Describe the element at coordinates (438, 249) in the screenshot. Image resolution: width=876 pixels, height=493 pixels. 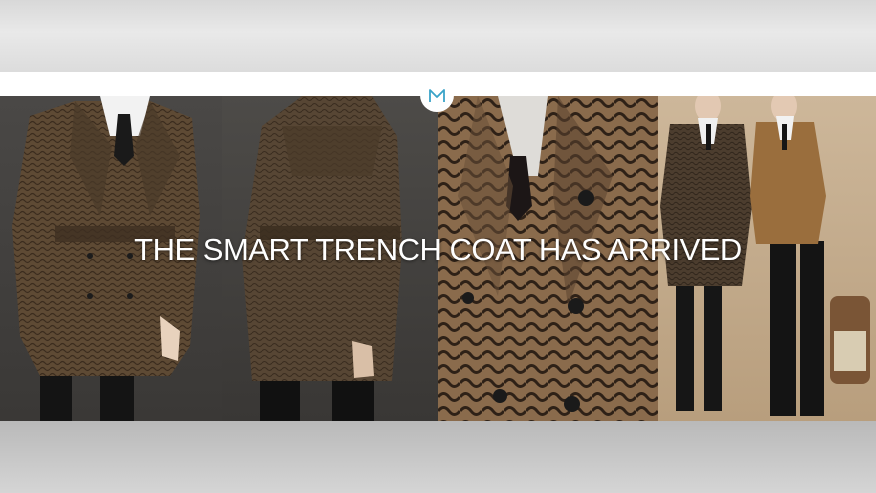
I see `headline: THE SMART TRENCH COAT HAS ARRIVED` at that location.